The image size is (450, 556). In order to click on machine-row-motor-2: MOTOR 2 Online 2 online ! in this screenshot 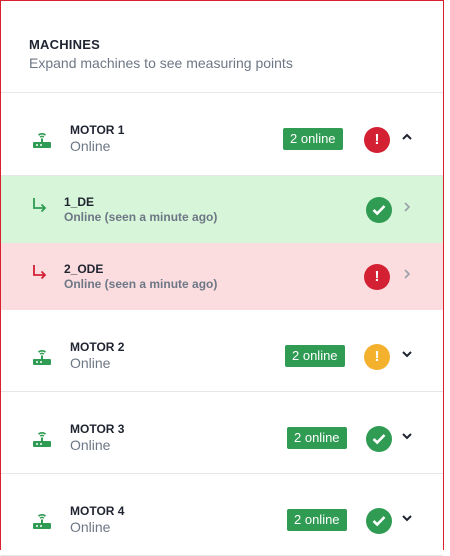, I will do `click(222, 351)`.